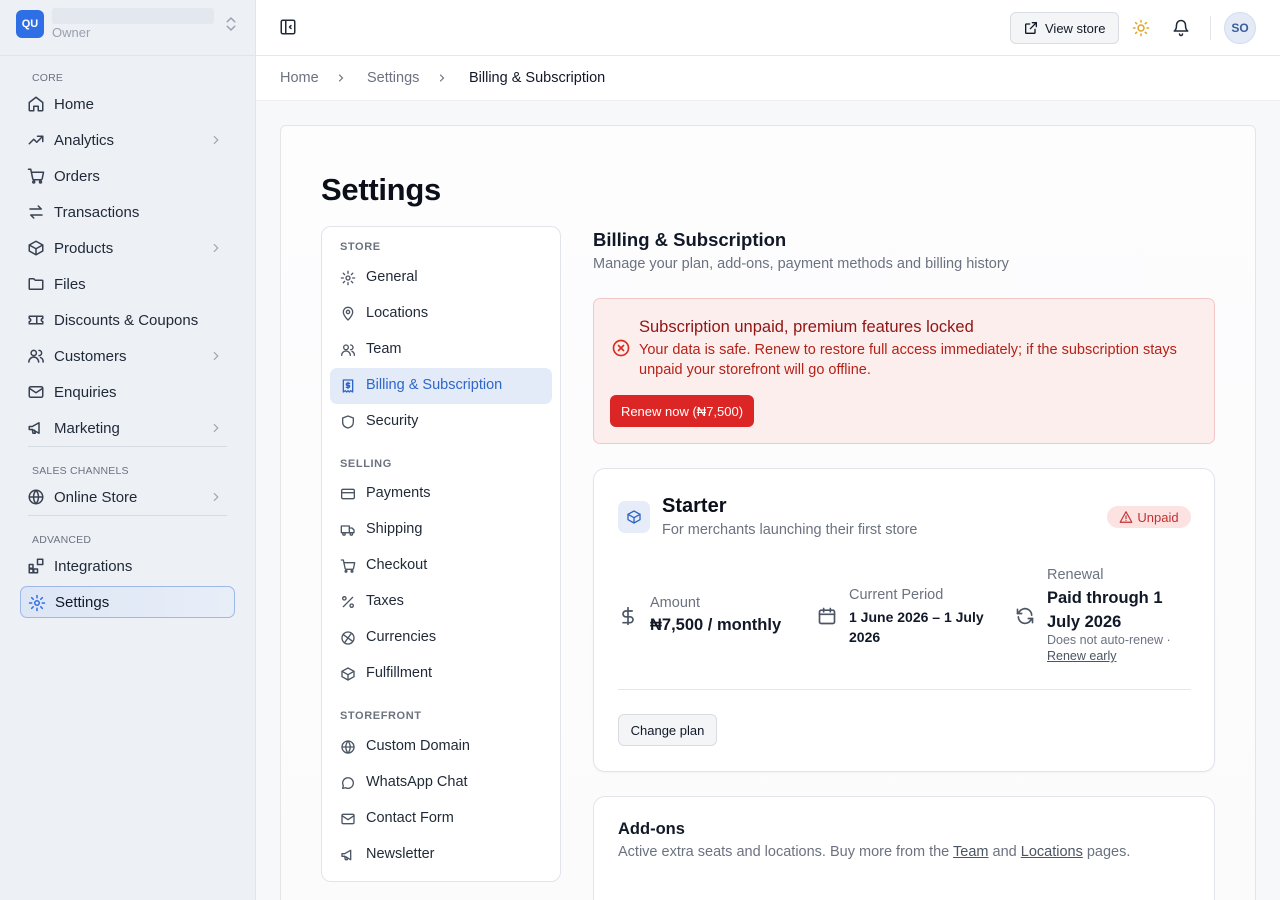  I want to click on x-circle-icon, so click(621, 348).